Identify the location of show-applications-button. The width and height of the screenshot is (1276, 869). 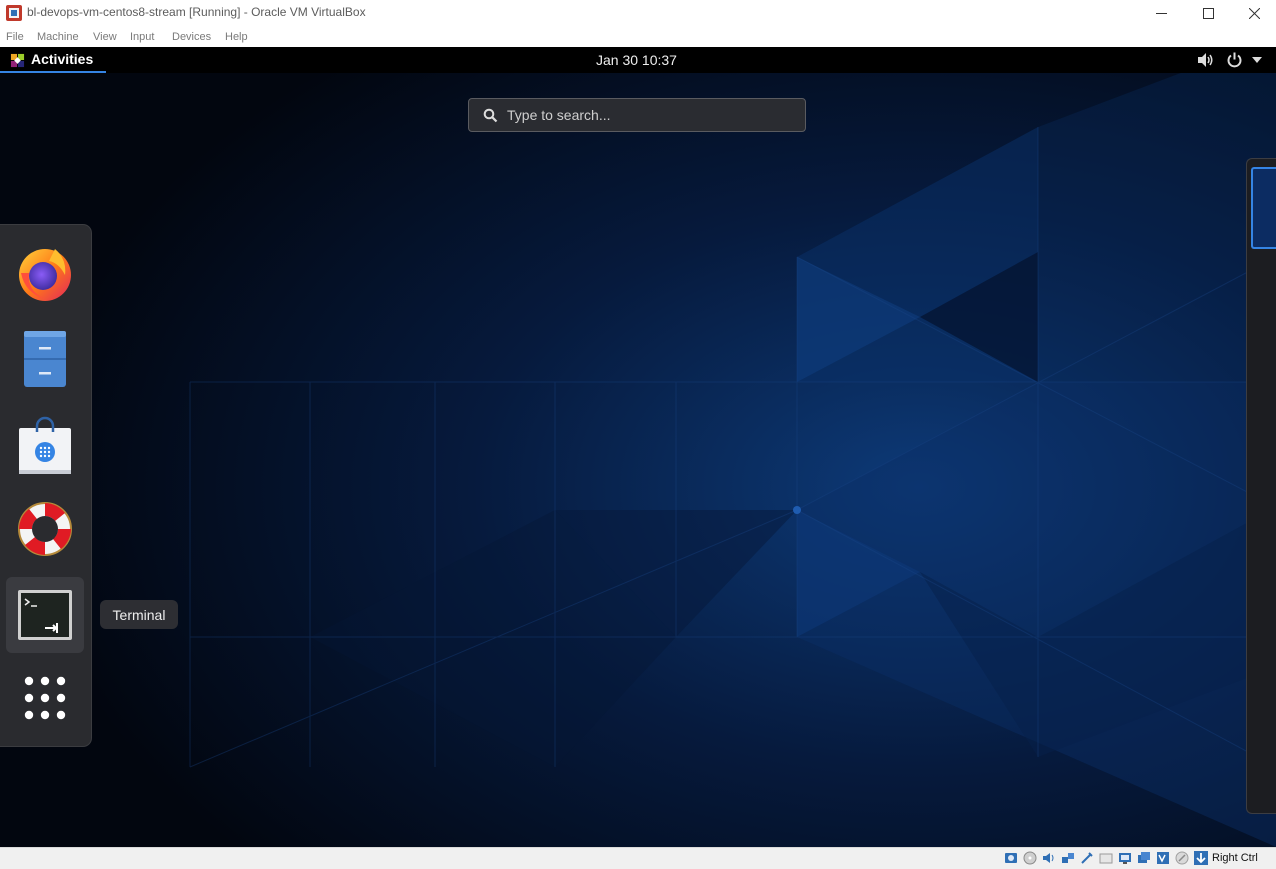
(45, 700).